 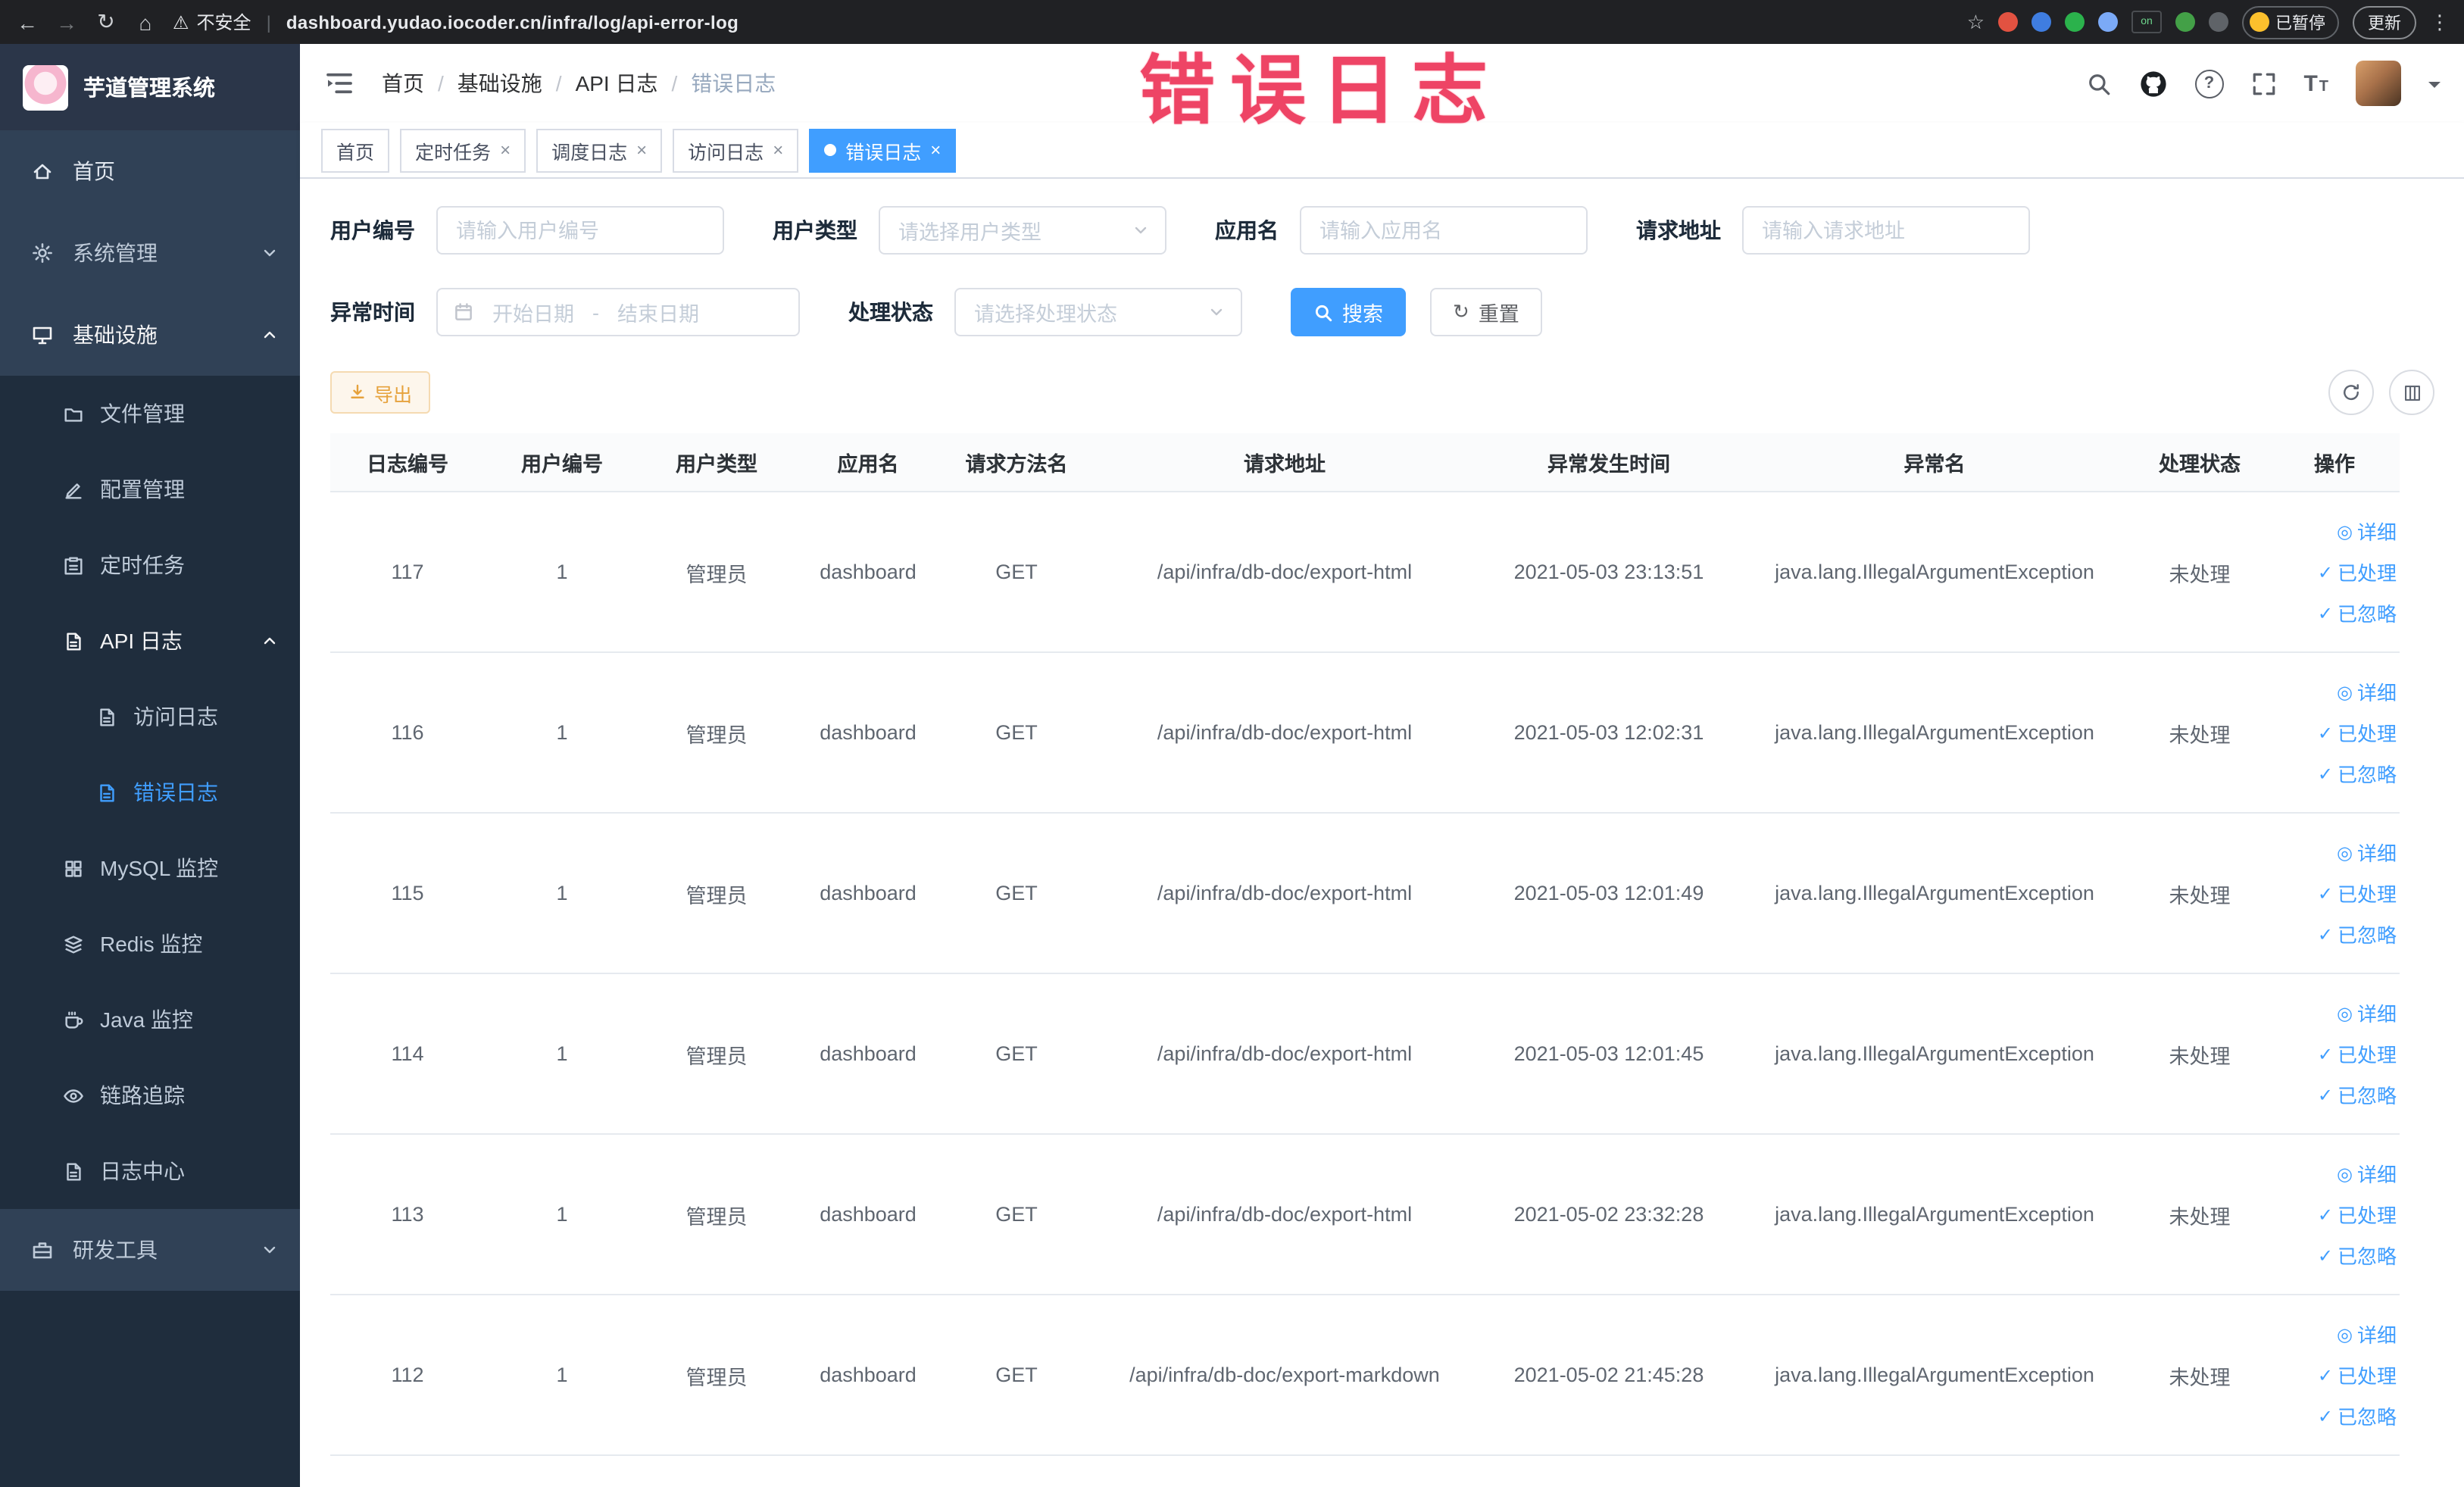 I want to click on breadcrumb-item: 基础设施, so click(x=500, y=83).